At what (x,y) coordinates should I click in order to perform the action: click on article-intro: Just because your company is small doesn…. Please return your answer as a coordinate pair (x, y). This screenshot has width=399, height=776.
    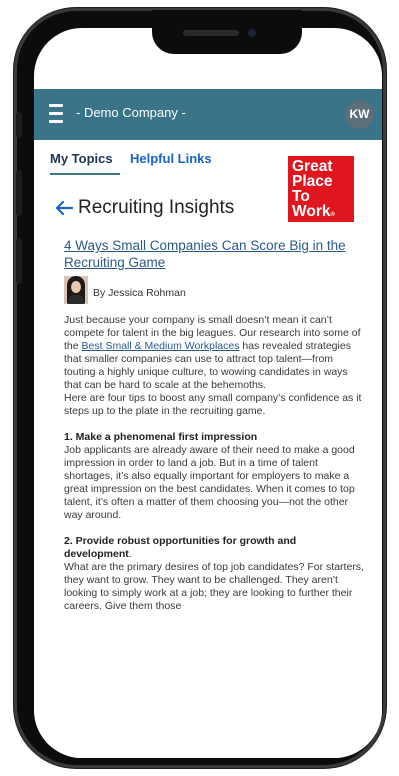
    Looking at the image, I should click on (212, 352).